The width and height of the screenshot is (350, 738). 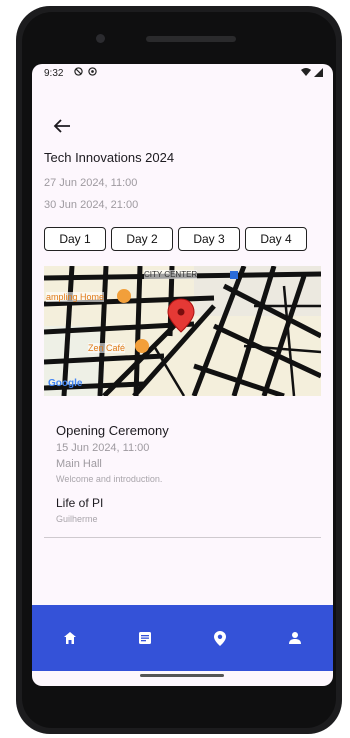 I want to click on status-bar: 9:32, so click(x=182, y=75).